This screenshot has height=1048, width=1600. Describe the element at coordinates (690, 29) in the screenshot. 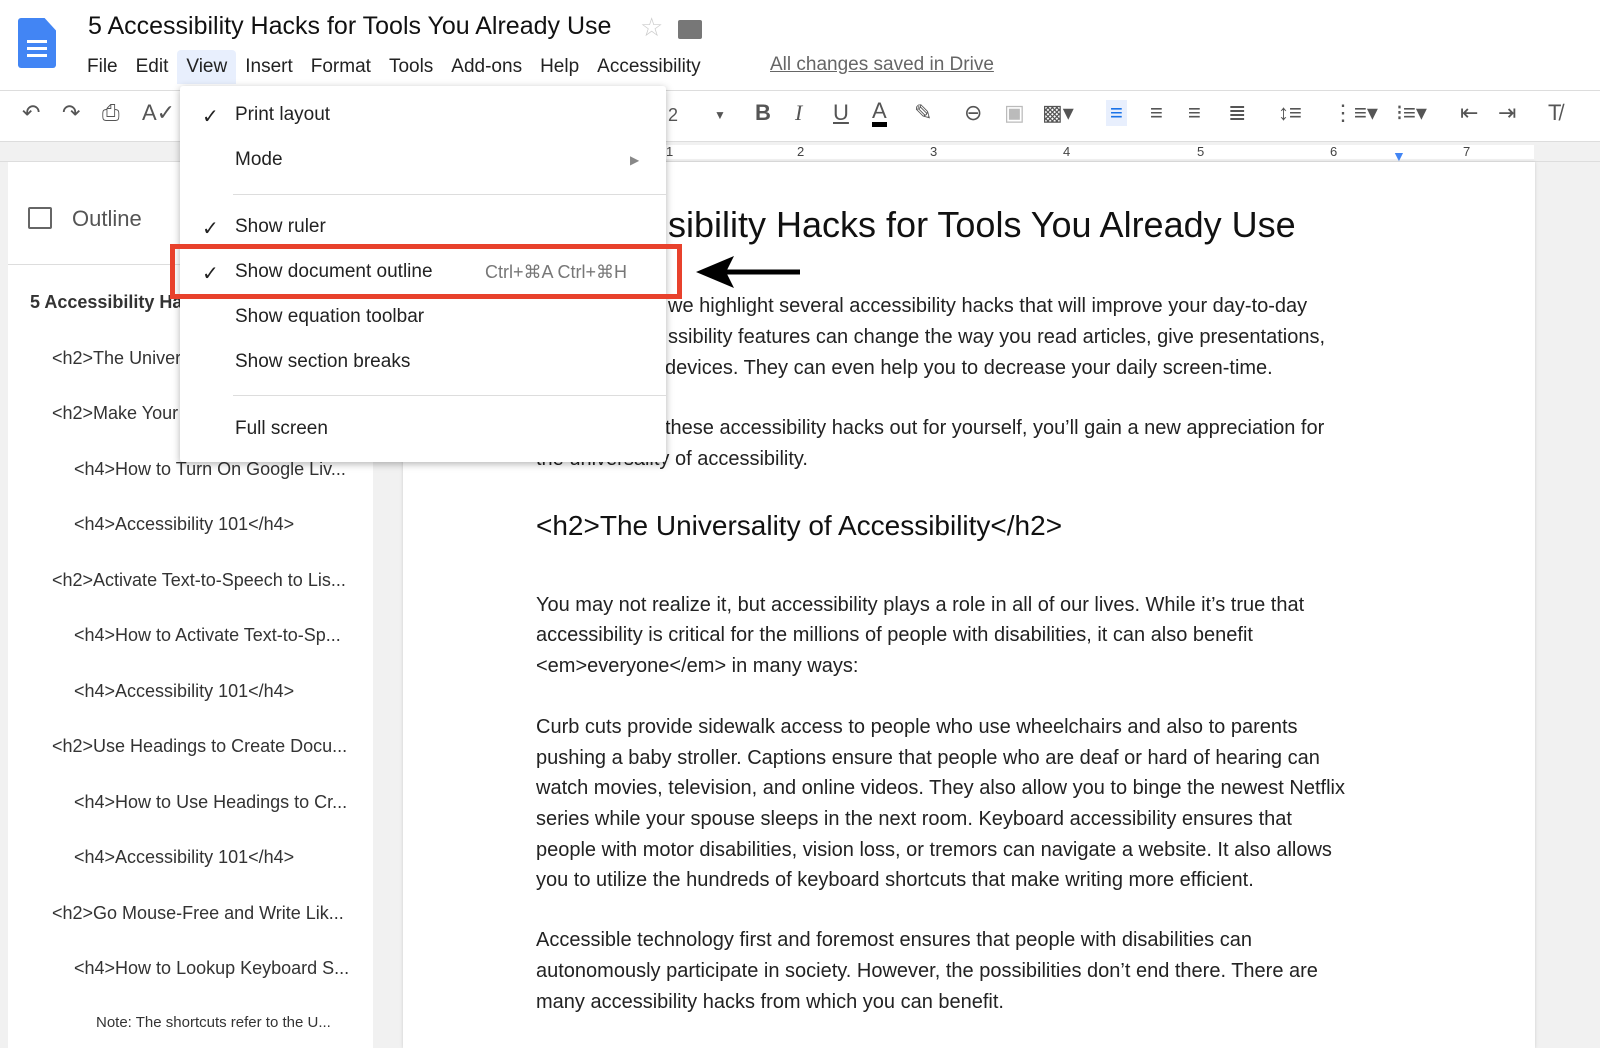

I see `folder-icon` at that location.